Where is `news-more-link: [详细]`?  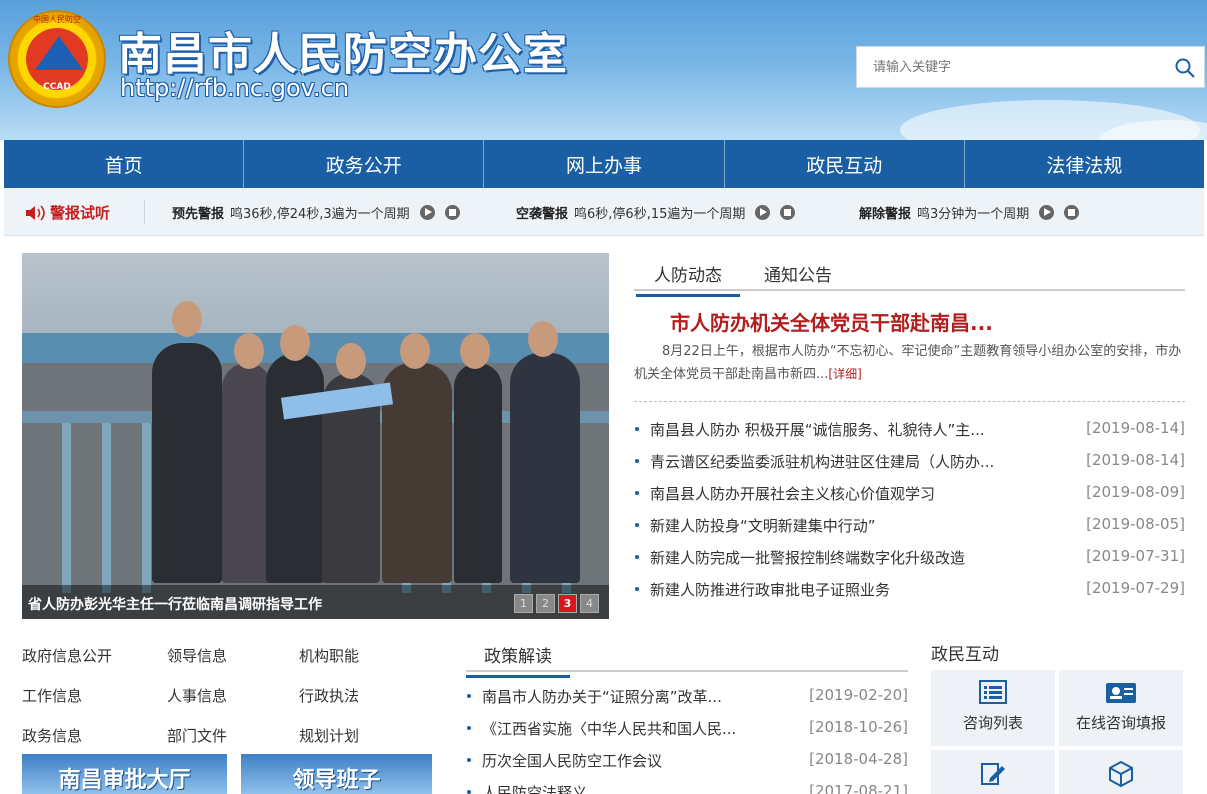 news-more-link: [详细] is located at coordinates (844, 374).